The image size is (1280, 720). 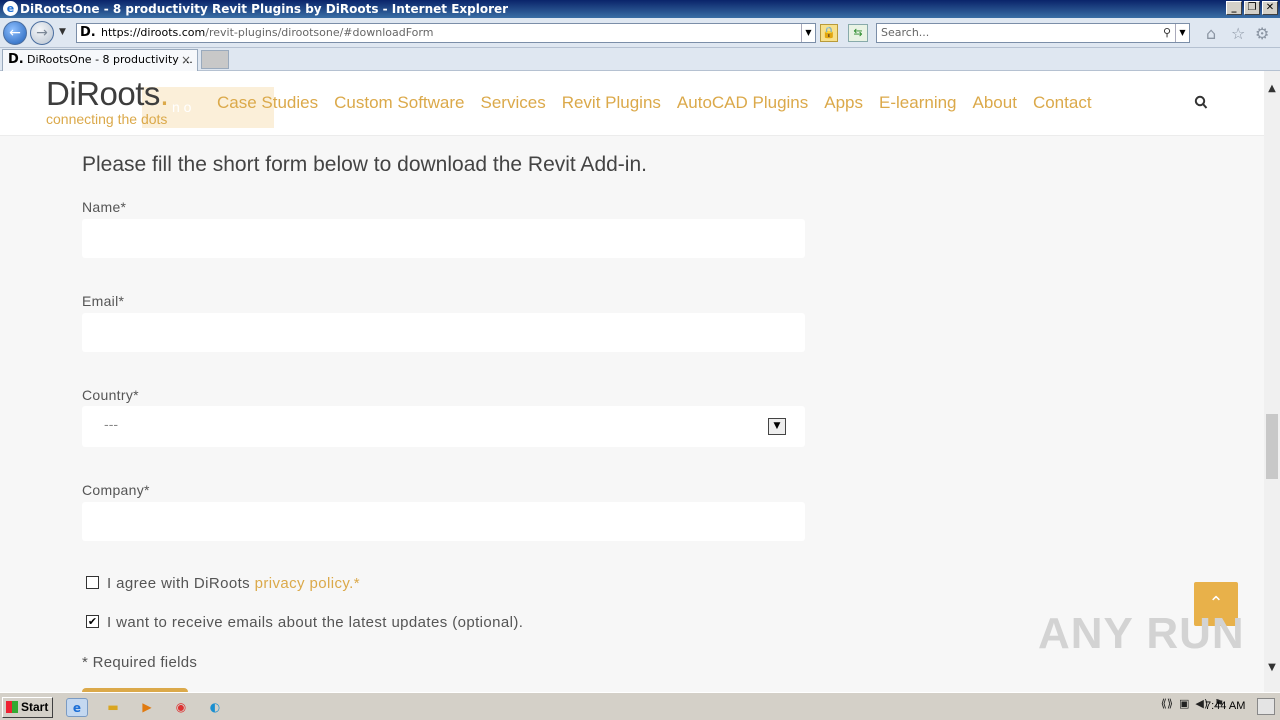 What do you see at coordinates (742, 103) in the screenshot?
I see `menu-autocad-plugins: AutoCAD Plugins` at bounding box center [742, 103].